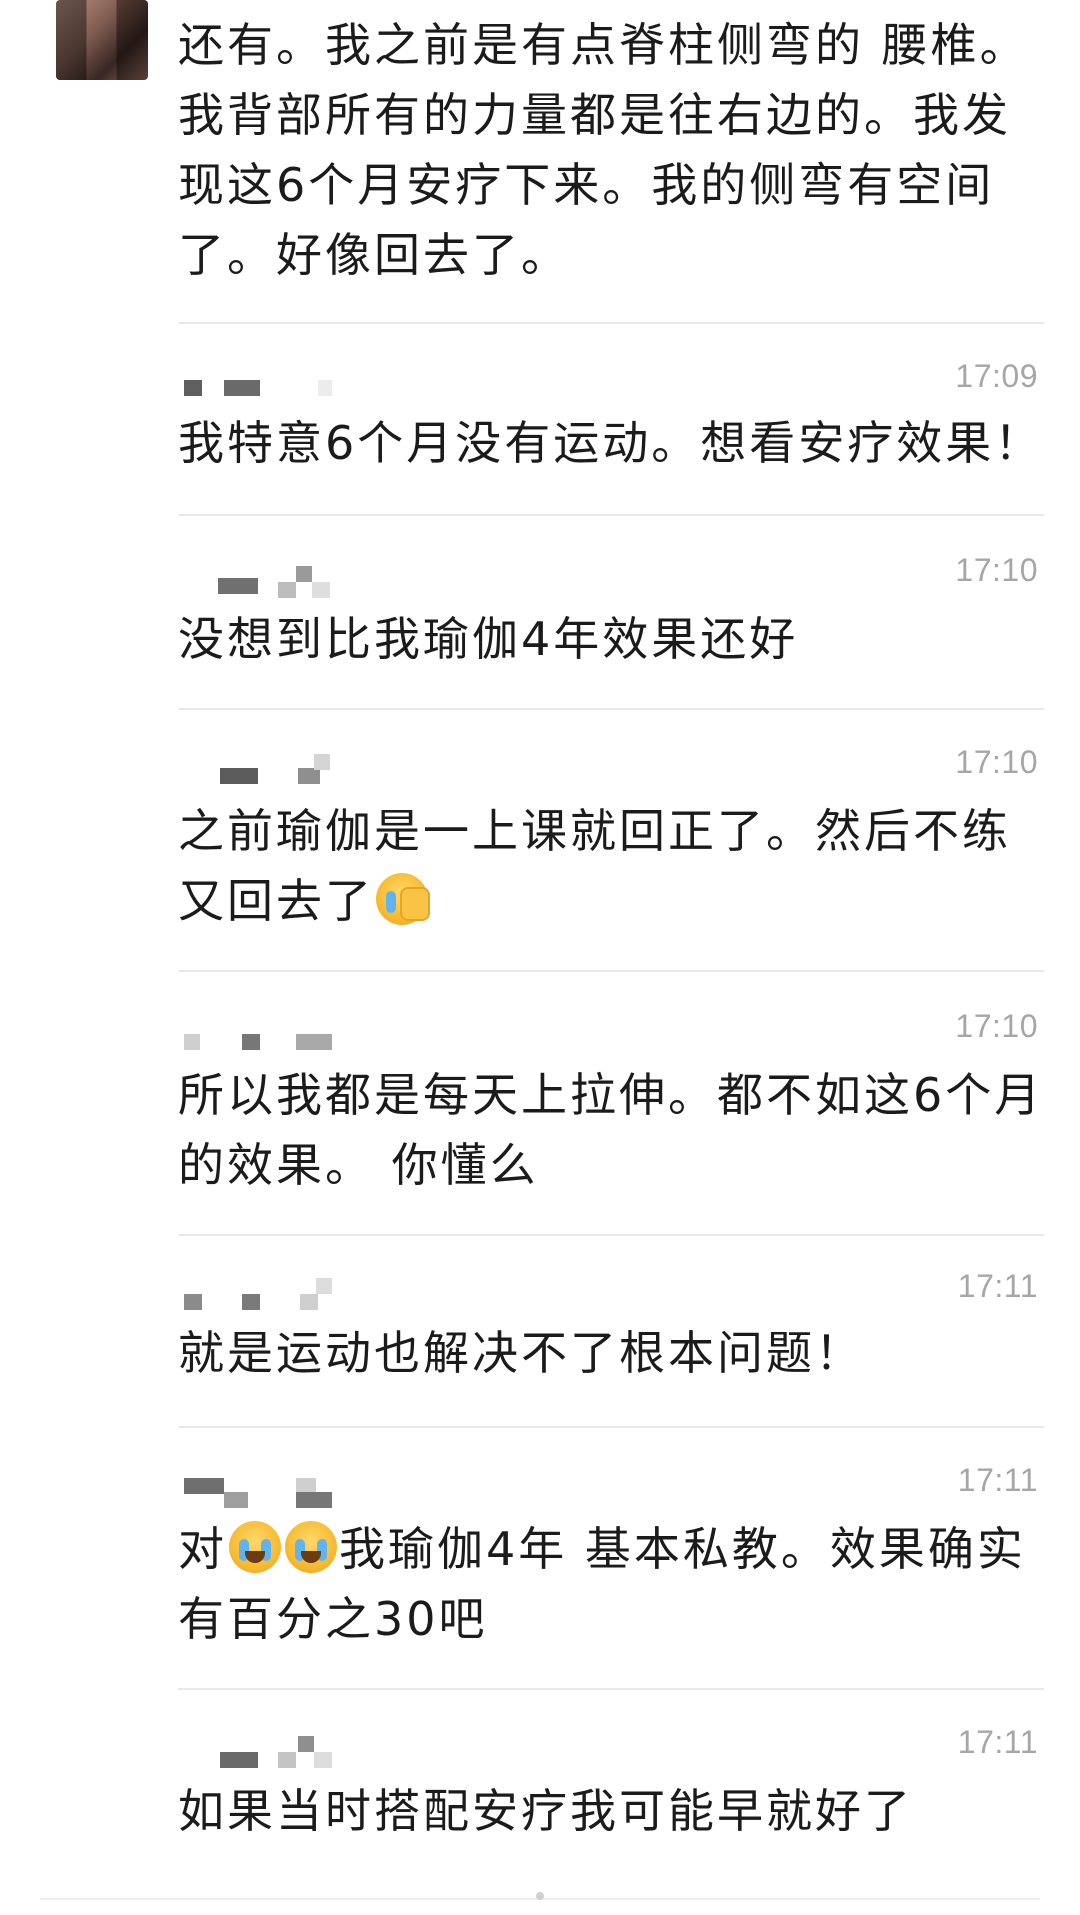  What do you see at coordinates (545, 1811) in the screenshot?
I see `comment-text: 如果当时搭配安疗我可能早就好了` at bounding box center [545, 1811].